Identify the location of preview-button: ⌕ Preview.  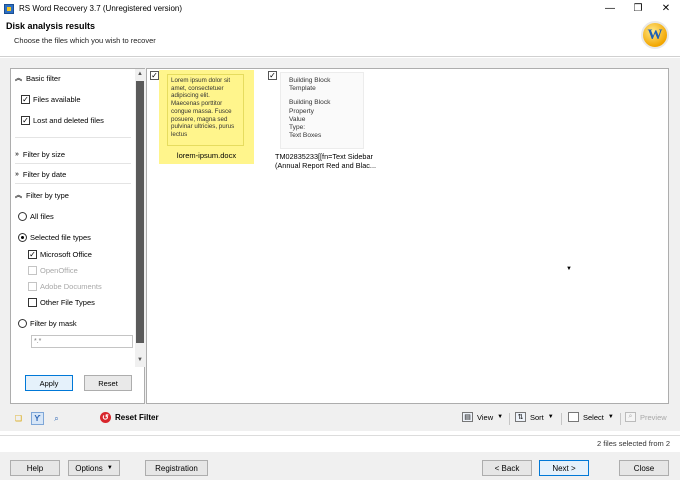
(646, 417).